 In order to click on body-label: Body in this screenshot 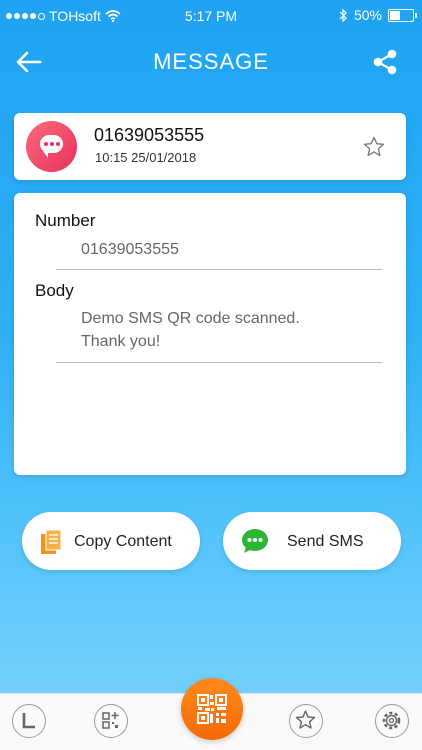, I will do `click(54, 290)`.